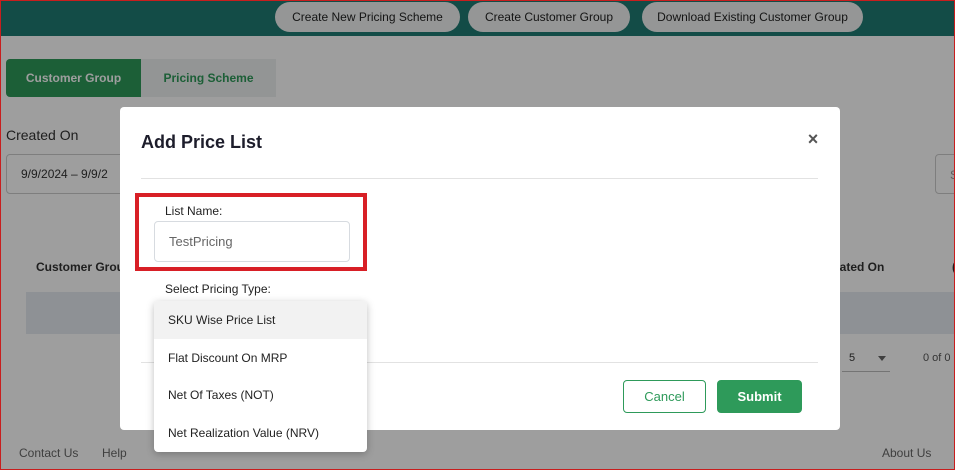 The height and width of the screenshot is (470, 955). What do you see at coordinates (759, 396) in the screenshot?
I see `submit-button: Submit` at bounding box center [759, 396].